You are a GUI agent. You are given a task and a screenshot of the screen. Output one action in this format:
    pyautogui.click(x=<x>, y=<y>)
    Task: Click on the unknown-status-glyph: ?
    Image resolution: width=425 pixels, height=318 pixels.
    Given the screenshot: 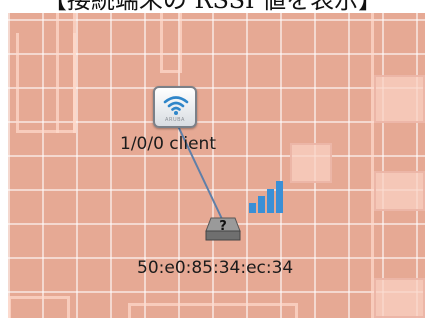 What is the action you would take?
    pyautogui.click(x=223, y=226)
    